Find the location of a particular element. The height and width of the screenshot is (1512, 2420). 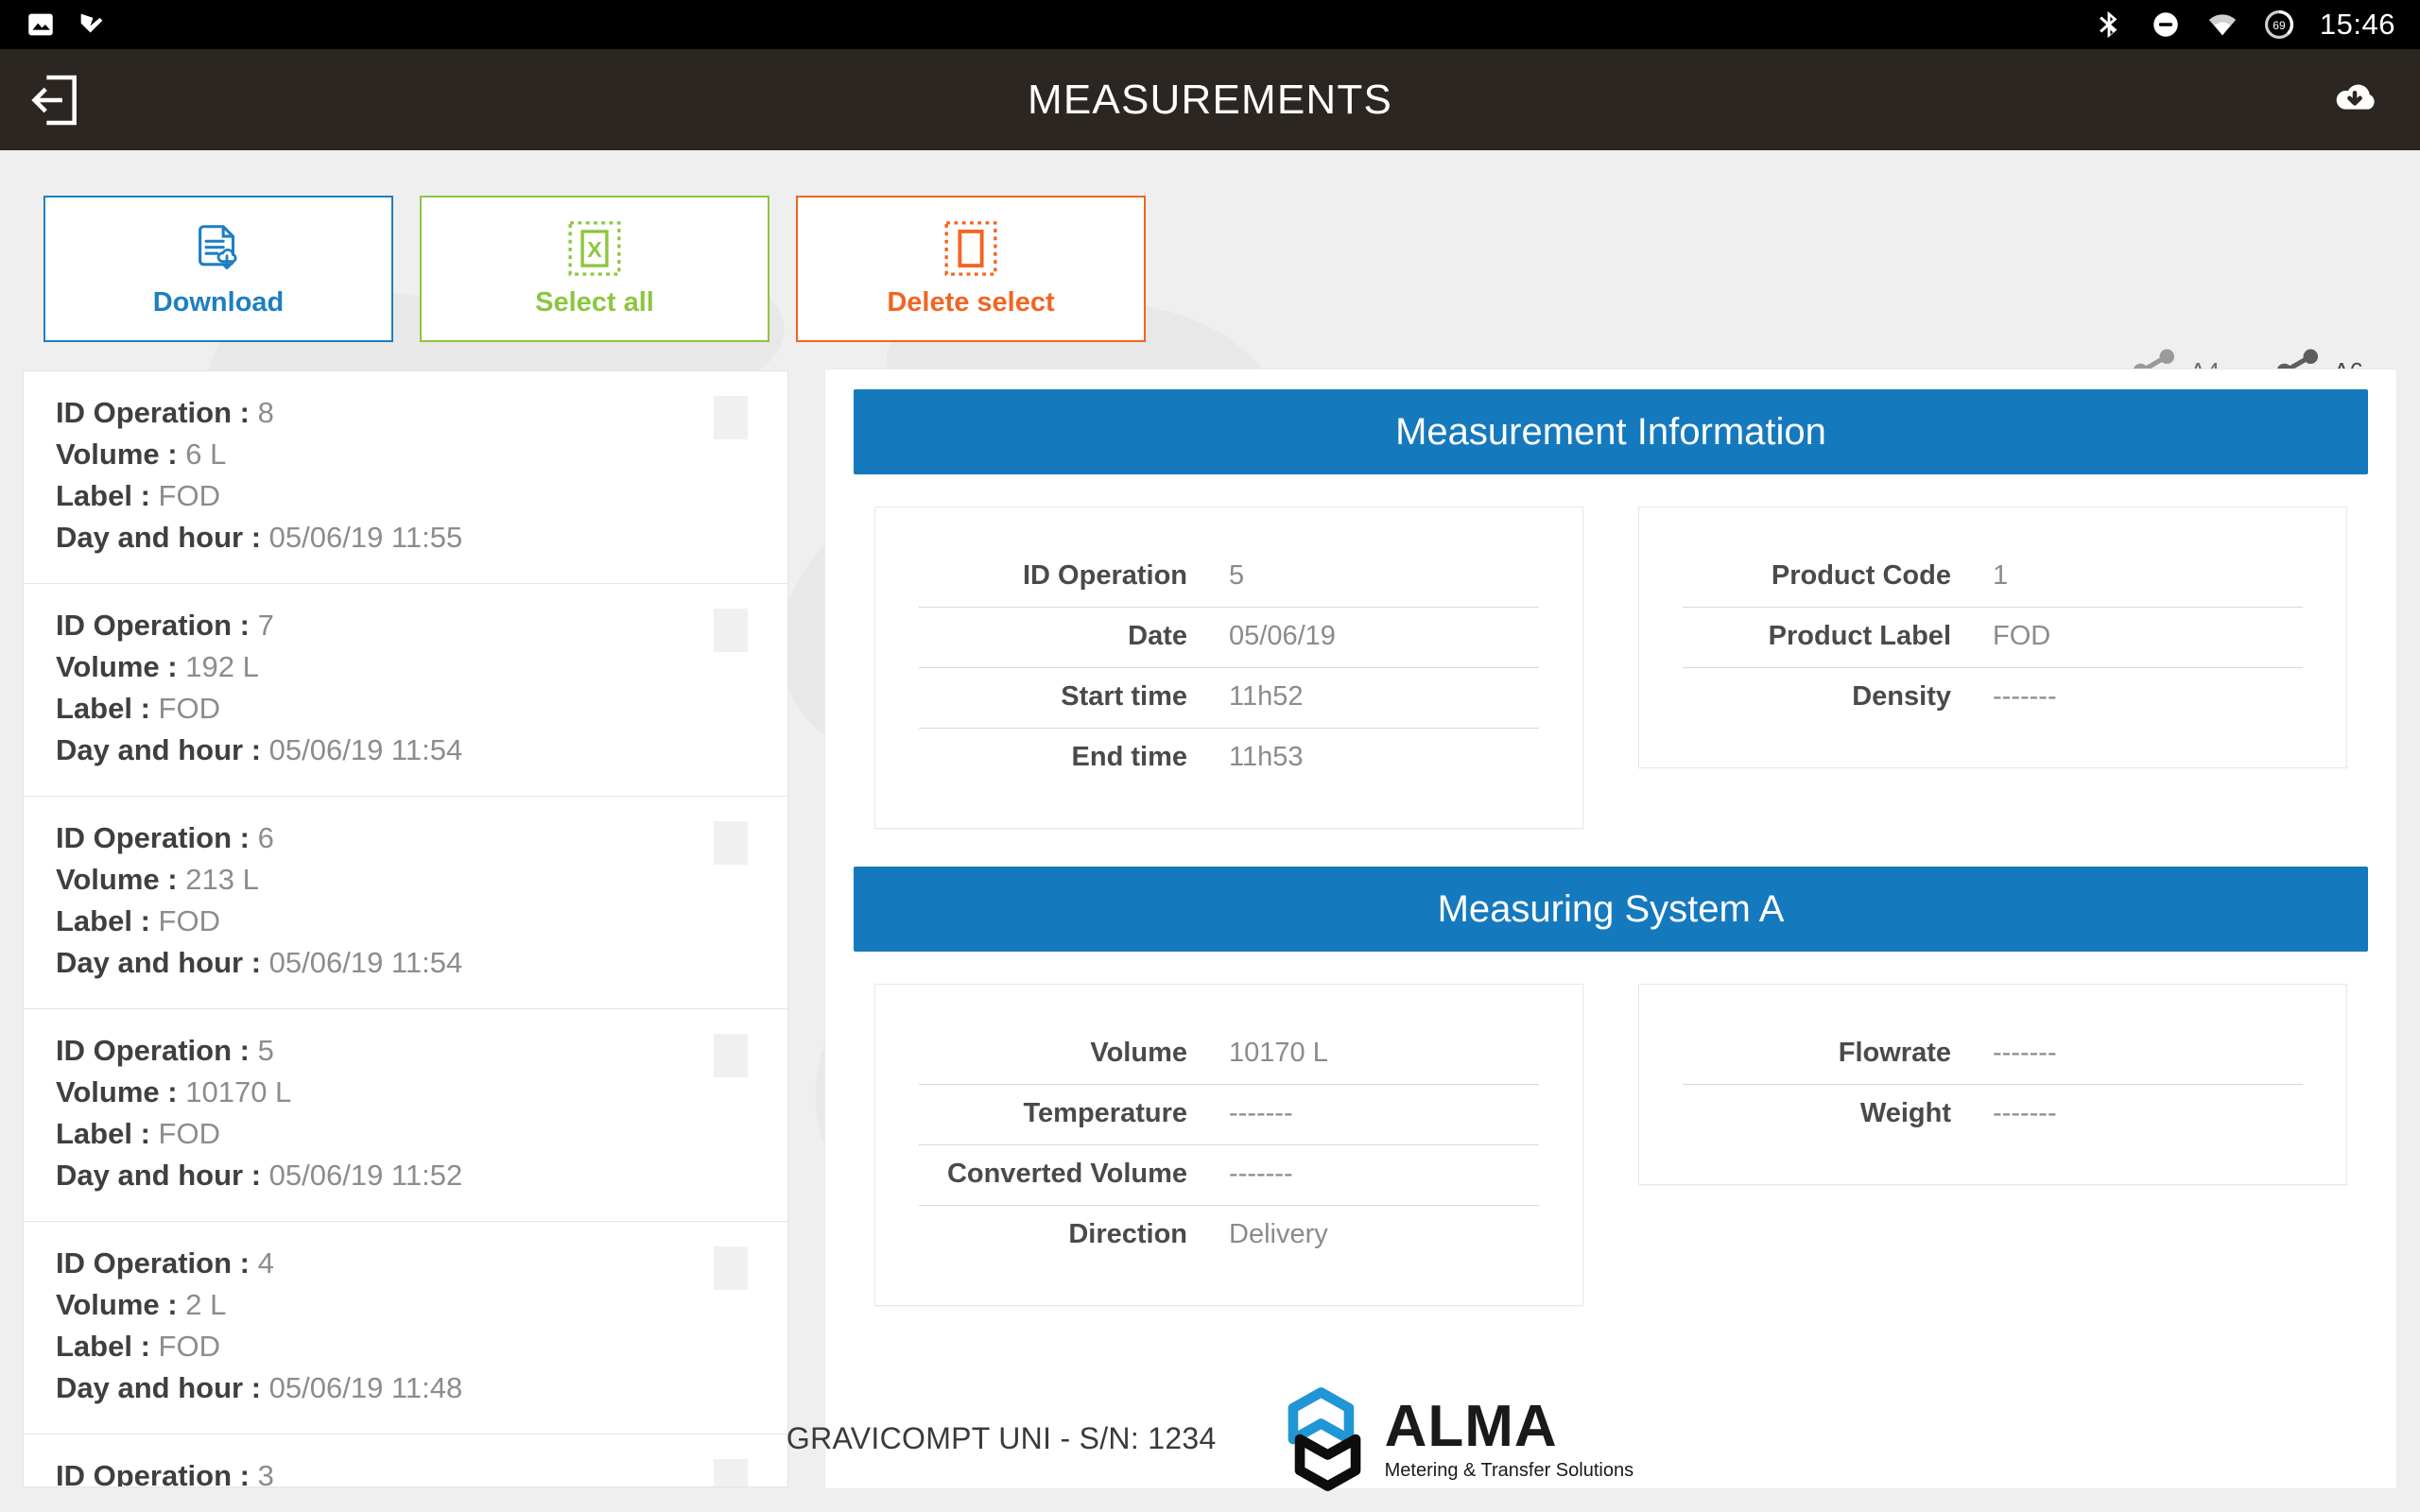

list-item-id: ID Operation : 7 is located at coordinates (408, 625).